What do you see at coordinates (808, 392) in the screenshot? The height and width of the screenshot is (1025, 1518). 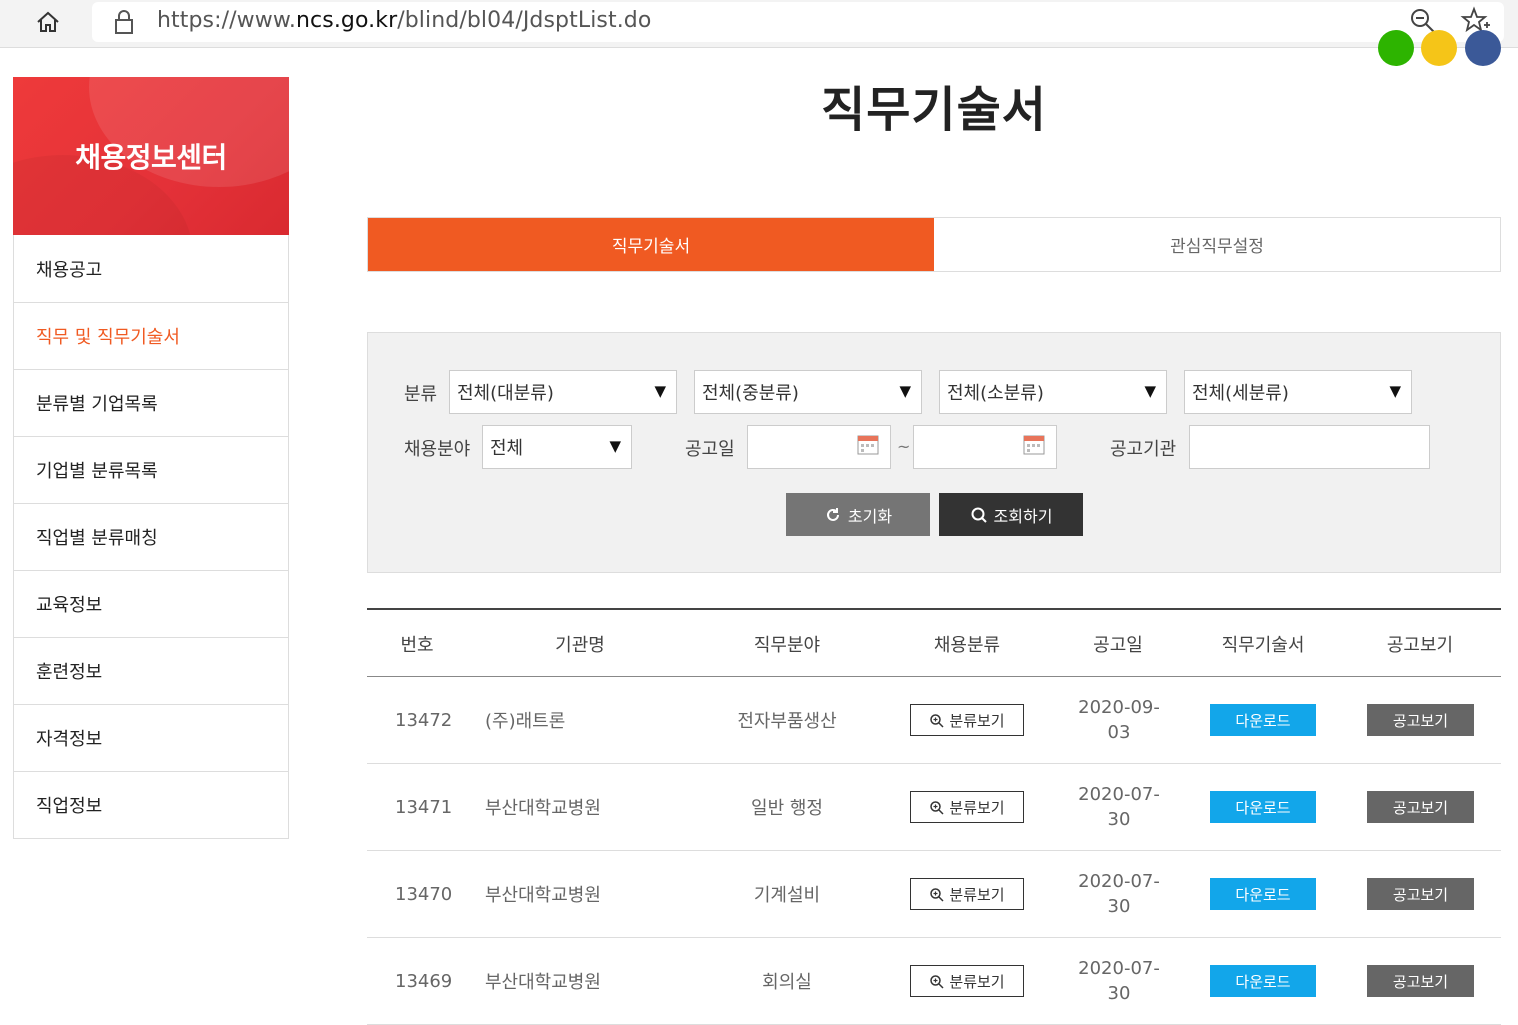 I see `category-middle-select: 전체(중분류) ▼` at bounding box center [808, 392].